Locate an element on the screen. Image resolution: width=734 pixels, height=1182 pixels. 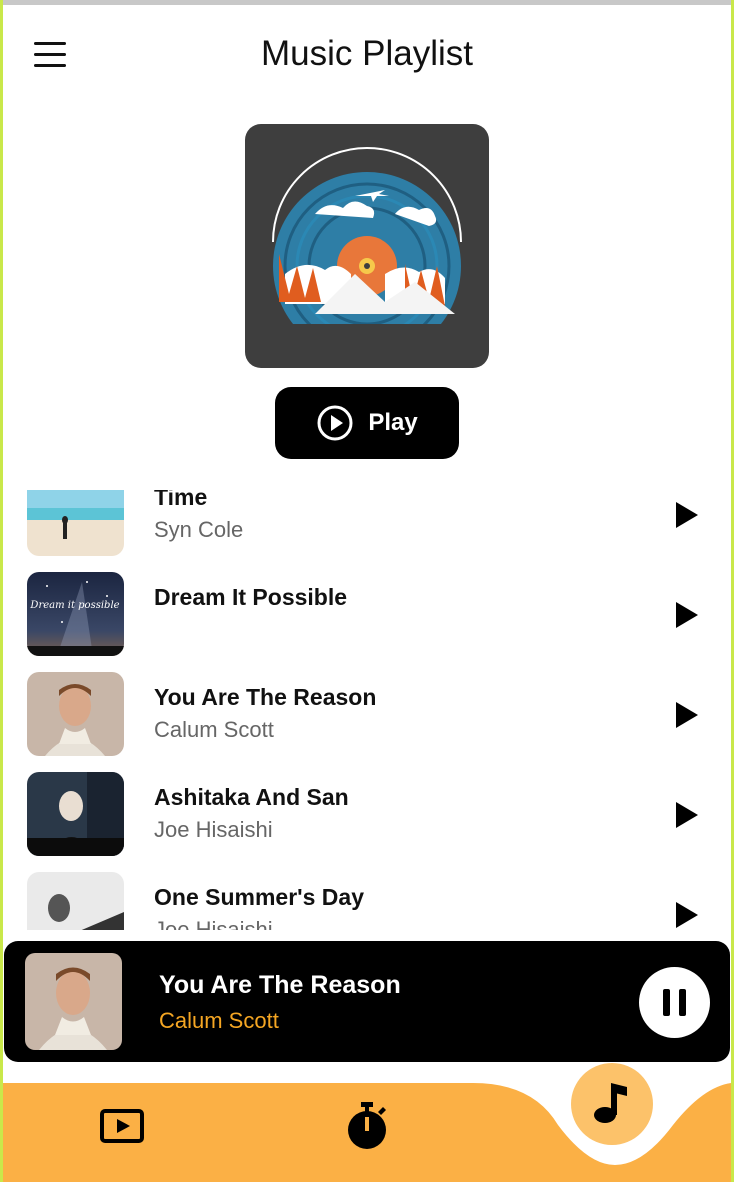
vinyl-record-art is located at coordinates (367, 235).